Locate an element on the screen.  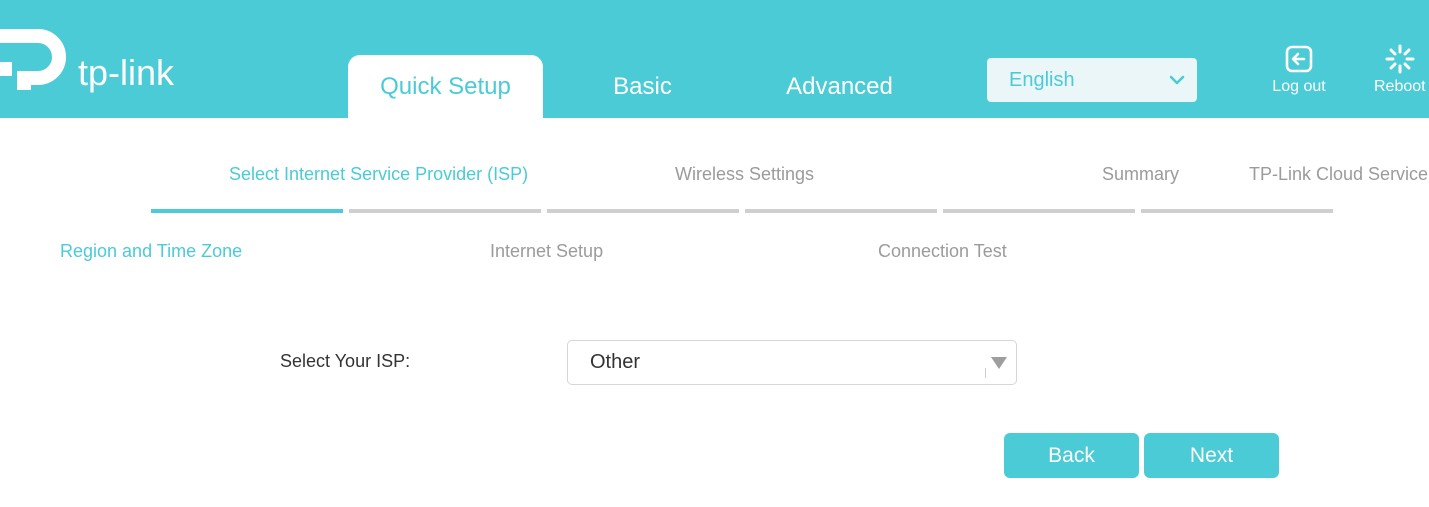
tab-advanced: Advanced is located at coordinates (839, 86).